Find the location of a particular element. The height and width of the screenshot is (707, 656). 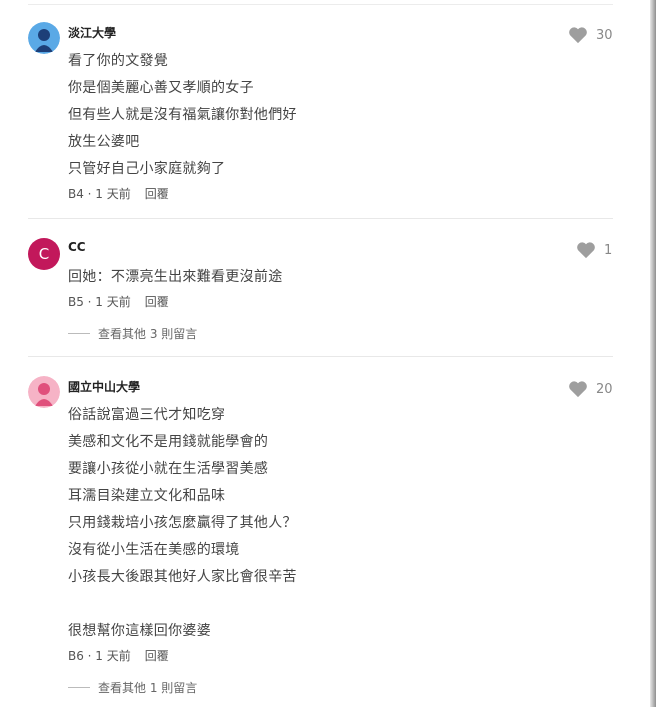

comment-text-line: 只用錢栽培小孩怎麼贏得了其他人？ is located at coordinates (182, 523).